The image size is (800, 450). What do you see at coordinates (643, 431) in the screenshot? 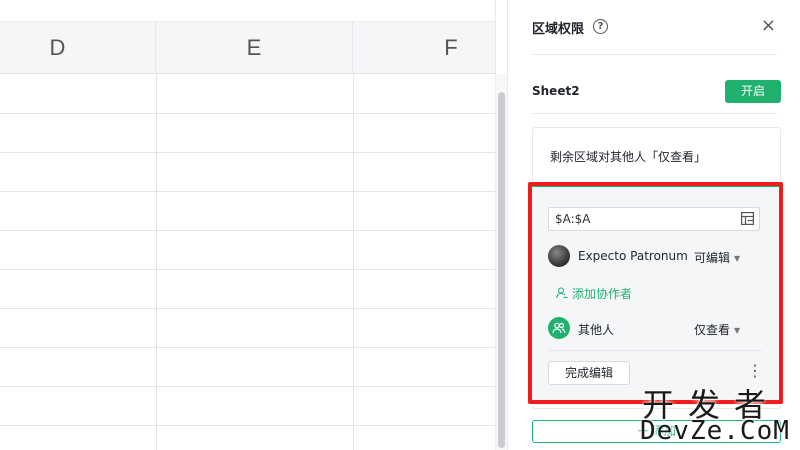
I see `plus-icon: +` at bounding box center [643, 431].